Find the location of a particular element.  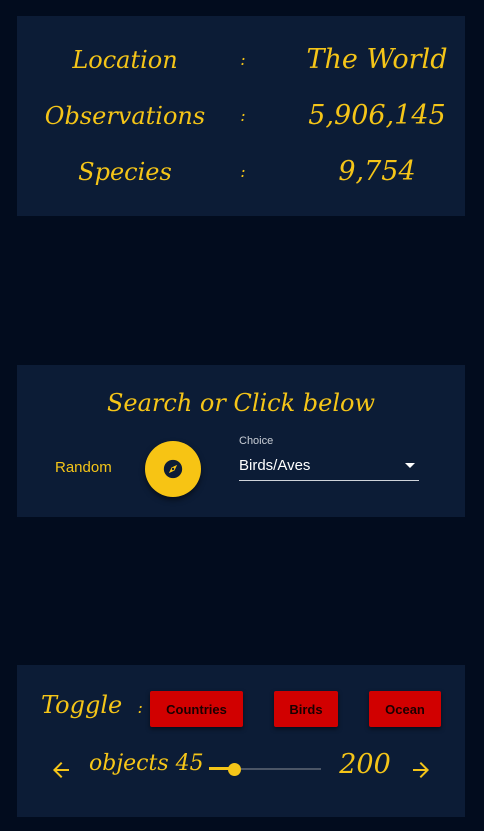

stat-value: The World is located at coordinates (377, 59).